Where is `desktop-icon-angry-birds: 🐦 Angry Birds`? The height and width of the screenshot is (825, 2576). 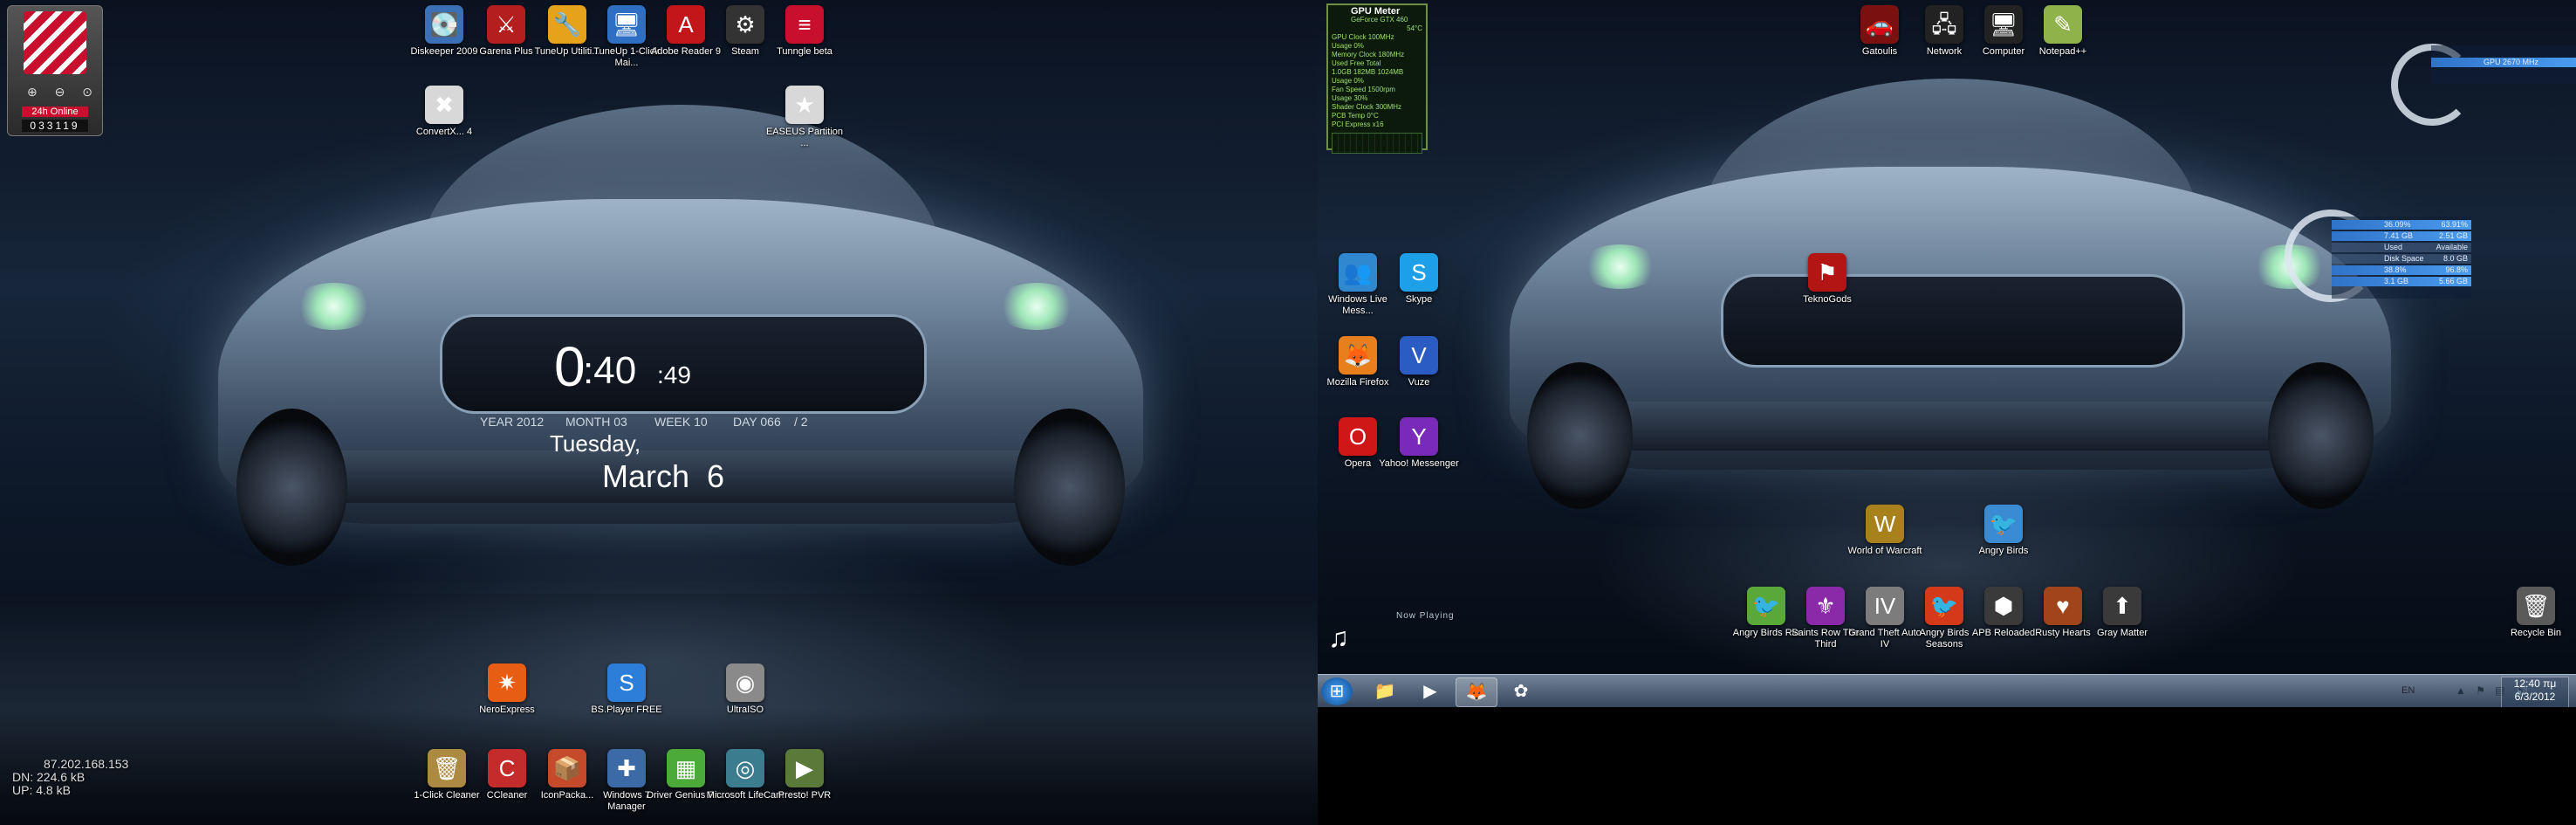
desktop-icon-angry-birds: 🐦 Angry Birds is located at coordinates (2003, 531).